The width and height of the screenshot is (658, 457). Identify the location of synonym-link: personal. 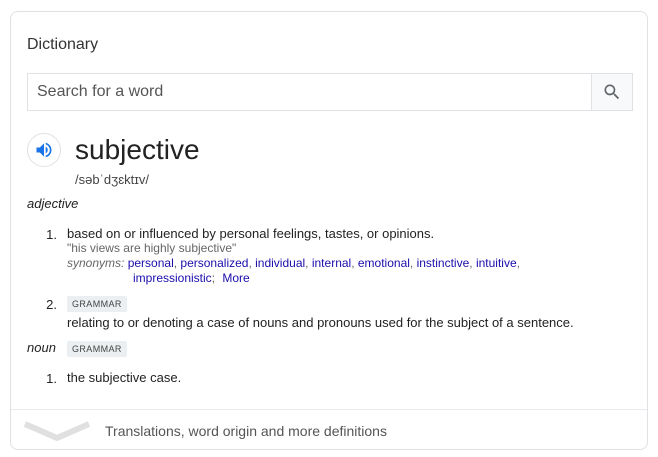
(151, 263).